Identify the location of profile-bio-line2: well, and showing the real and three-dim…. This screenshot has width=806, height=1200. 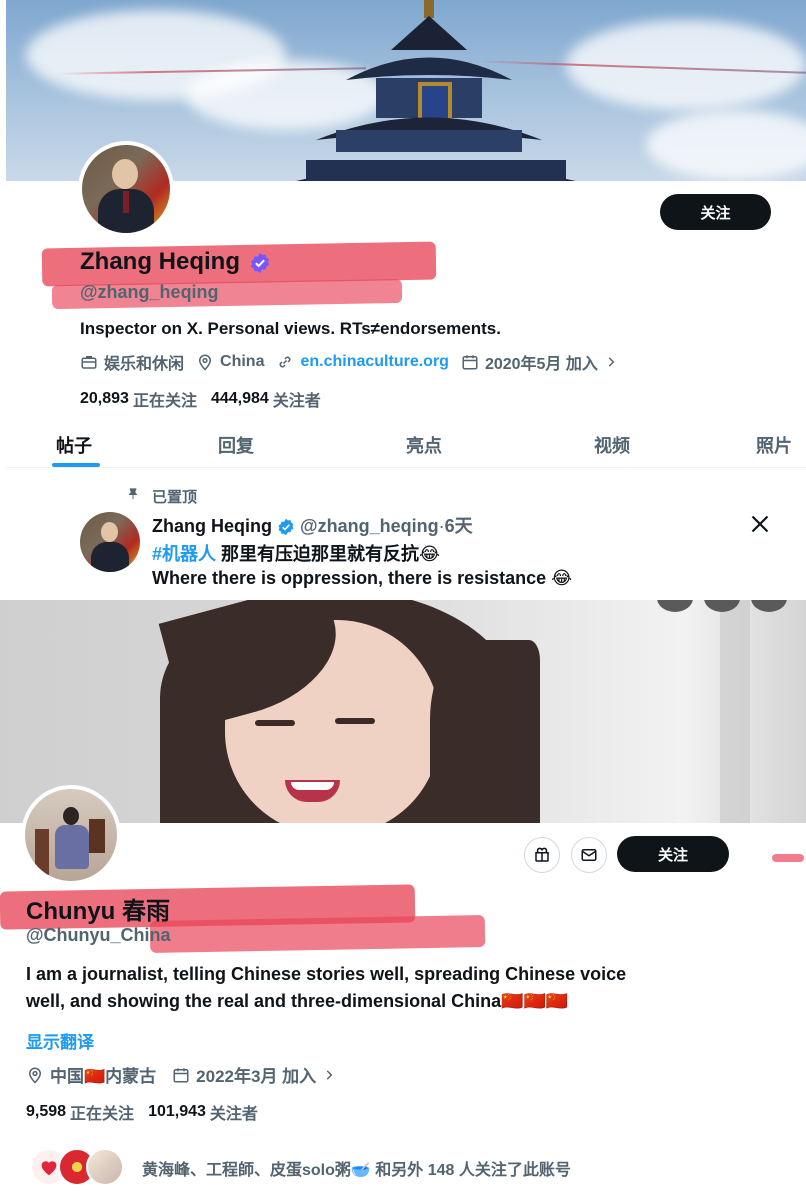
(297, 1001).